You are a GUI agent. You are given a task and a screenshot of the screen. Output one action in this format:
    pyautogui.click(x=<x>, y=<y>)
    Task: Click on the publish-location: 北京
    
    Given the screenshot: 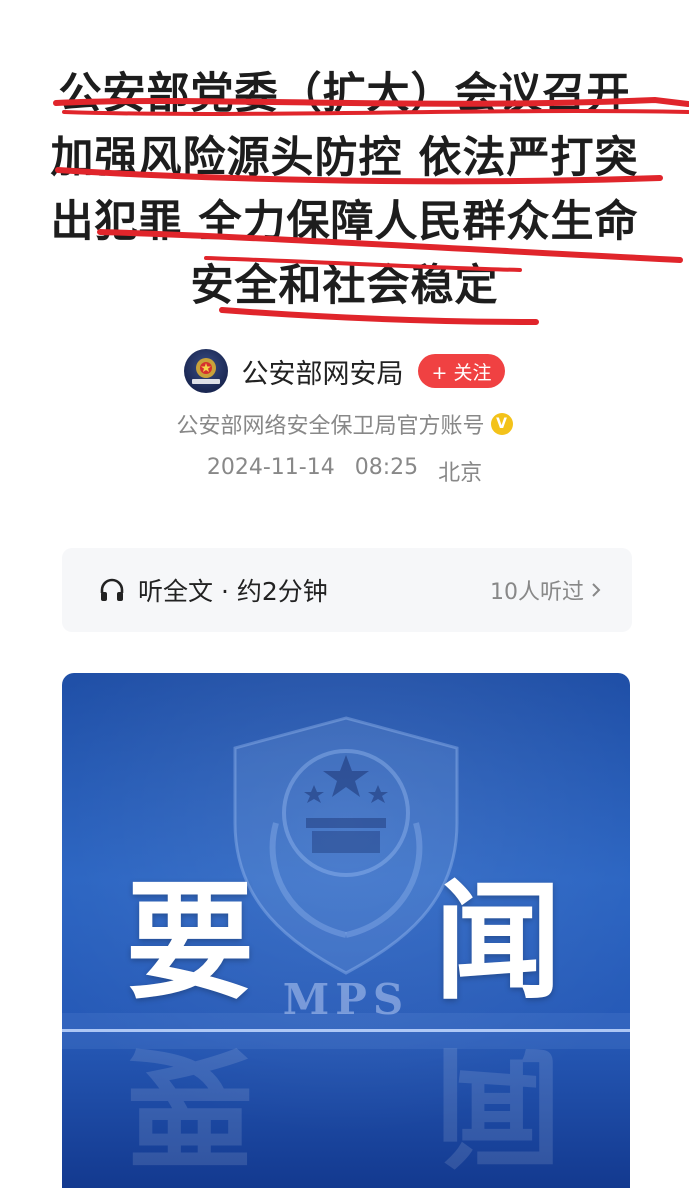 What is the action you would take?
    pyautogui.click(x=460, y=473)
    